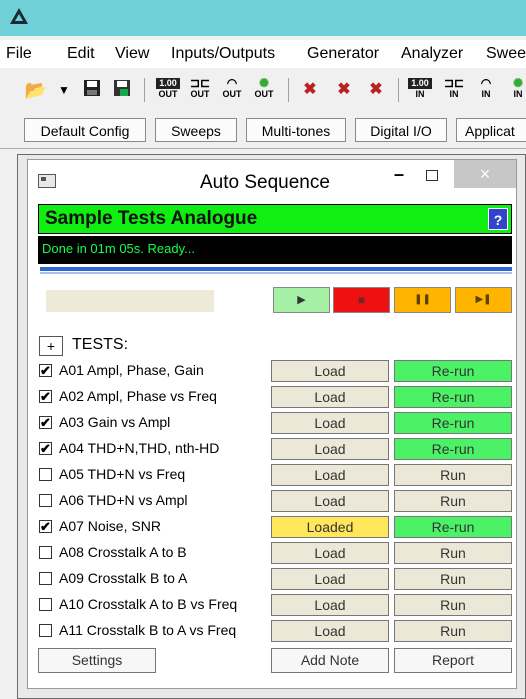  I want to click on add-note-button: Add Note, so click(330, 660).